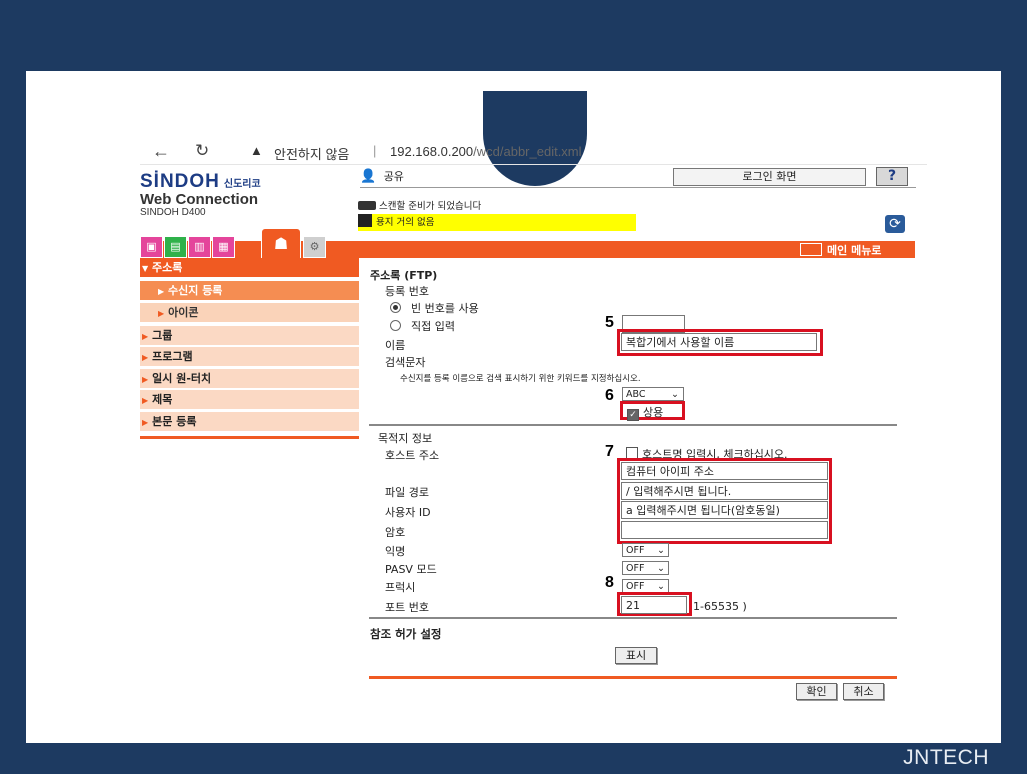  What do you see at coordinates (151, 247) in the screenshot?
I see `box-tab-icon: ▣` at bounding box center [151, 247].